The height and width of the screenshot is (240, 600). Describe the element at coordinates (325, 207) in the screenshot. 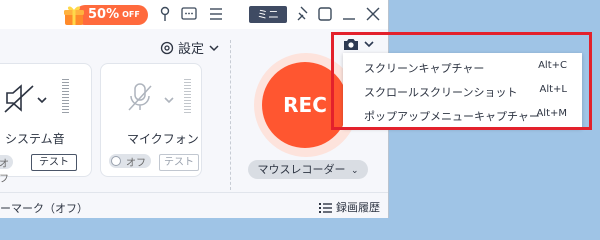

I see `list-icon` at that location.